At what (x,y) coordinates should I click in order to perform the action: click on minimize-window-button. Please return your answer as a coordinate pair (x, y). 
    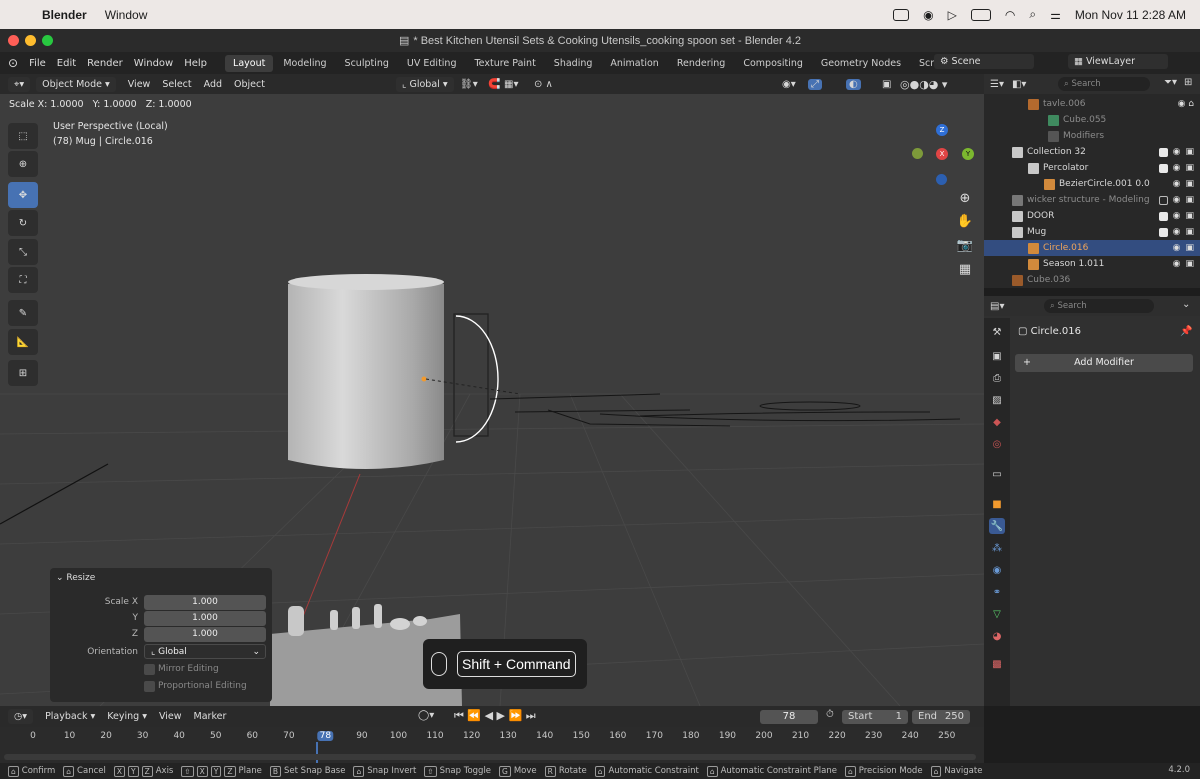
    Looking at the image, I should click on (30, 40).